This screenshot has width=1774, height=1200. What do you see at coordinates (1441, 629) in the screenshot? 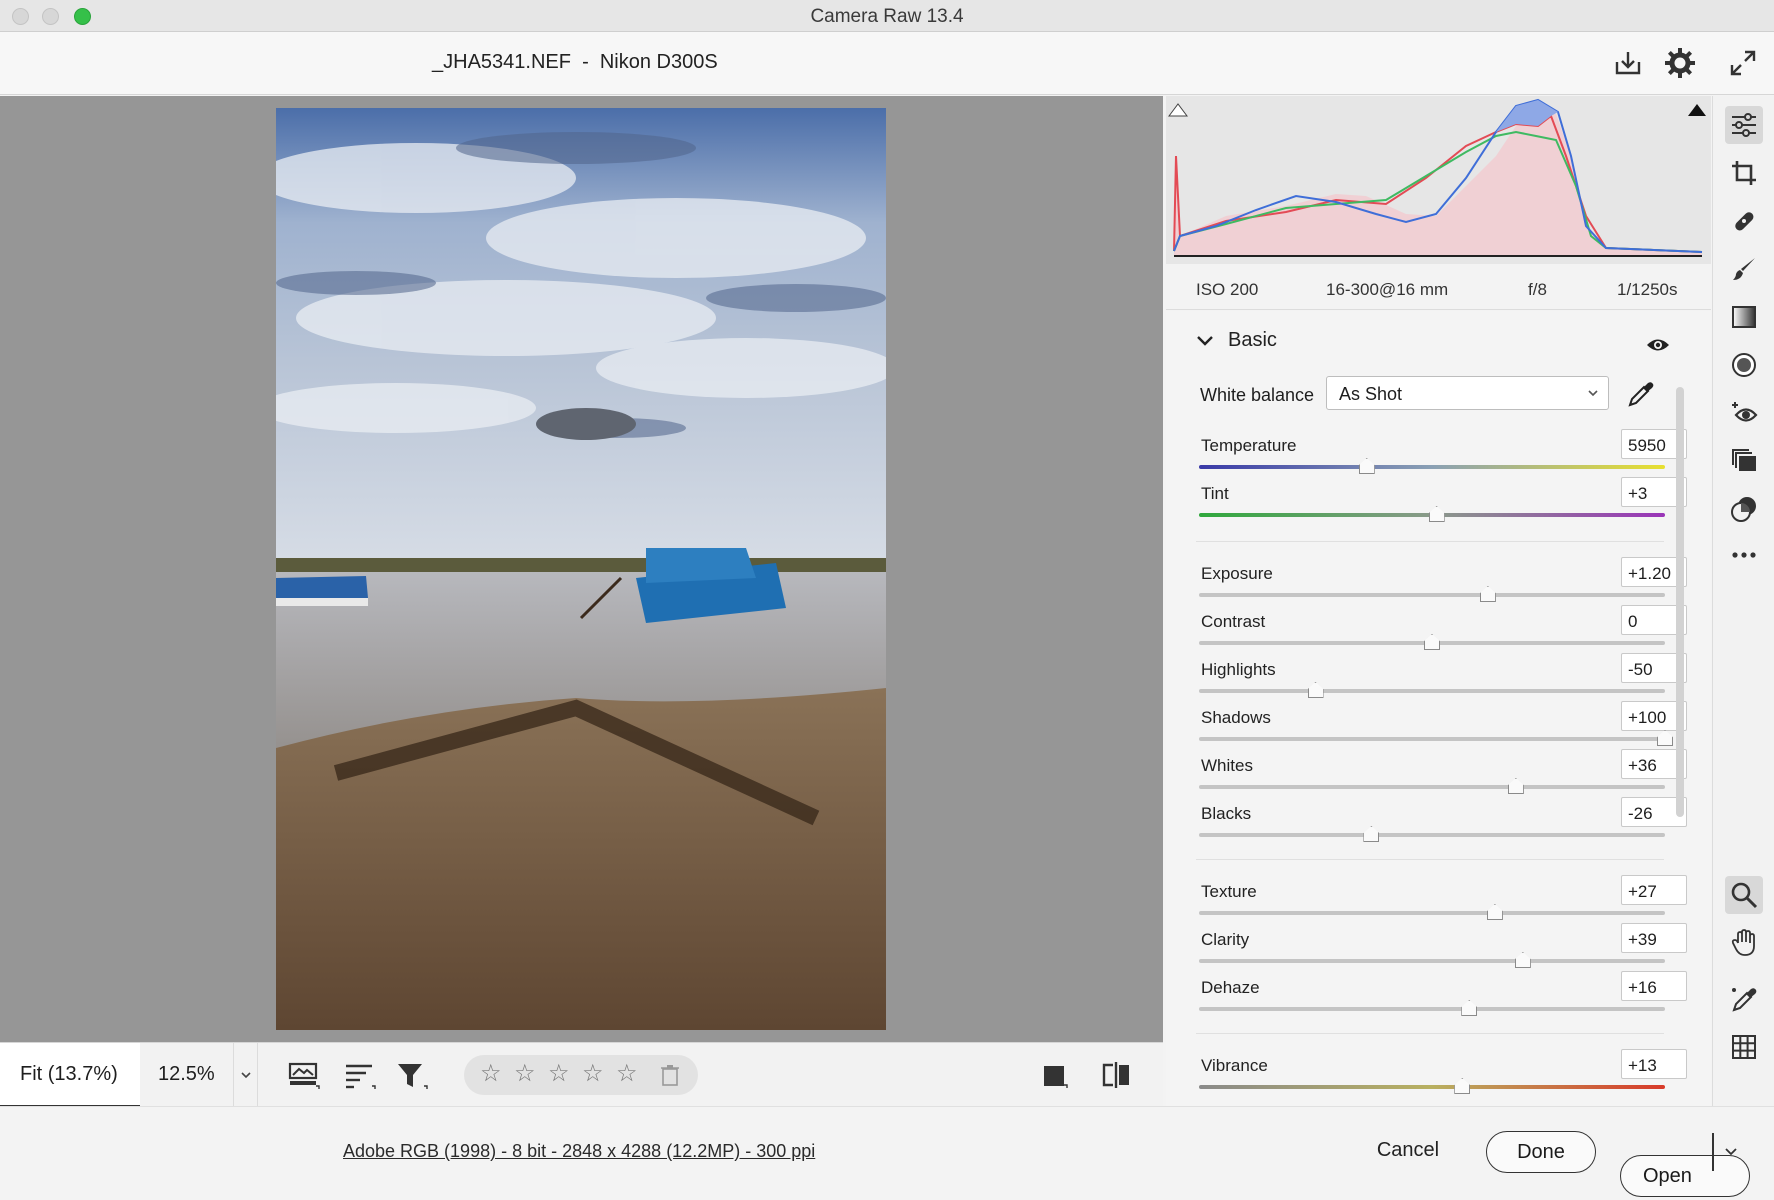
I see `contrast-slider: Contrast 0` at bounding box center [1441, 629].